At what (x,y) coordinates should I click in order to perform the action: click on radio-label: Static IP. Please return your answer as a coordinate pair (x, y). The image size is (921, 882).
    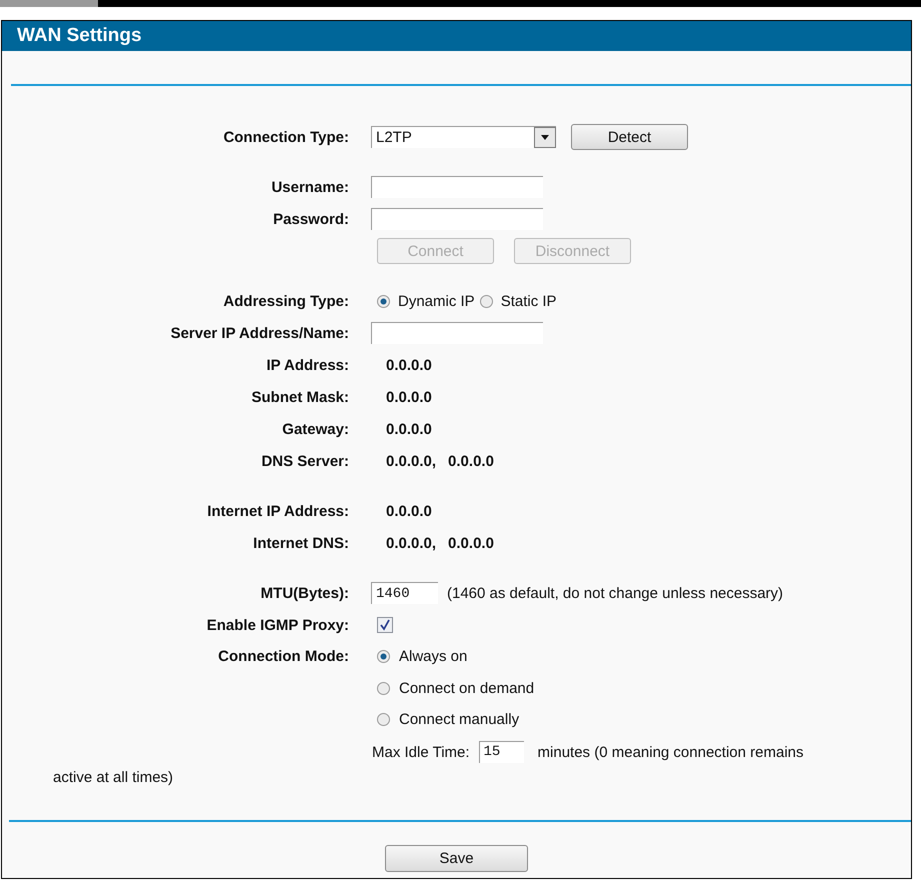
    Looking at the image, I should click on (528, 301).